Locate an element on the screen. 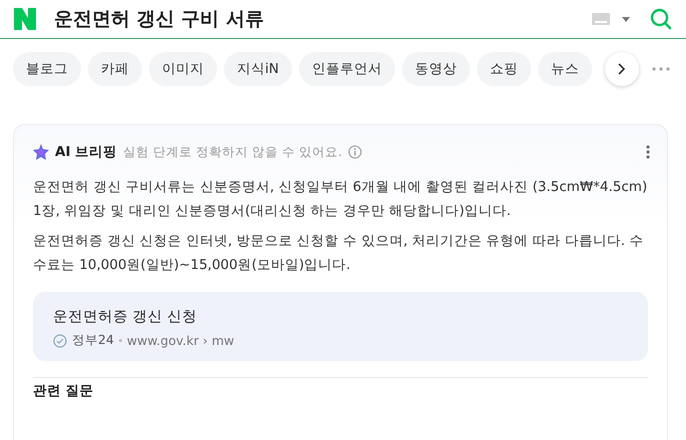 This screenshot has height=440, width=686. related-questions-heading: 관련 질문 is located at coordinates (63, 391).